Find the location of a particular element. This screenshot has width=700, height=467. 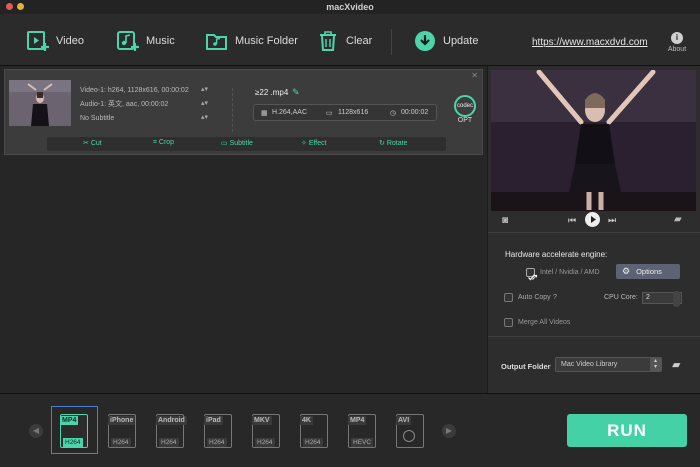

clock-icon: ◷ is located at coordinates (393, 113).